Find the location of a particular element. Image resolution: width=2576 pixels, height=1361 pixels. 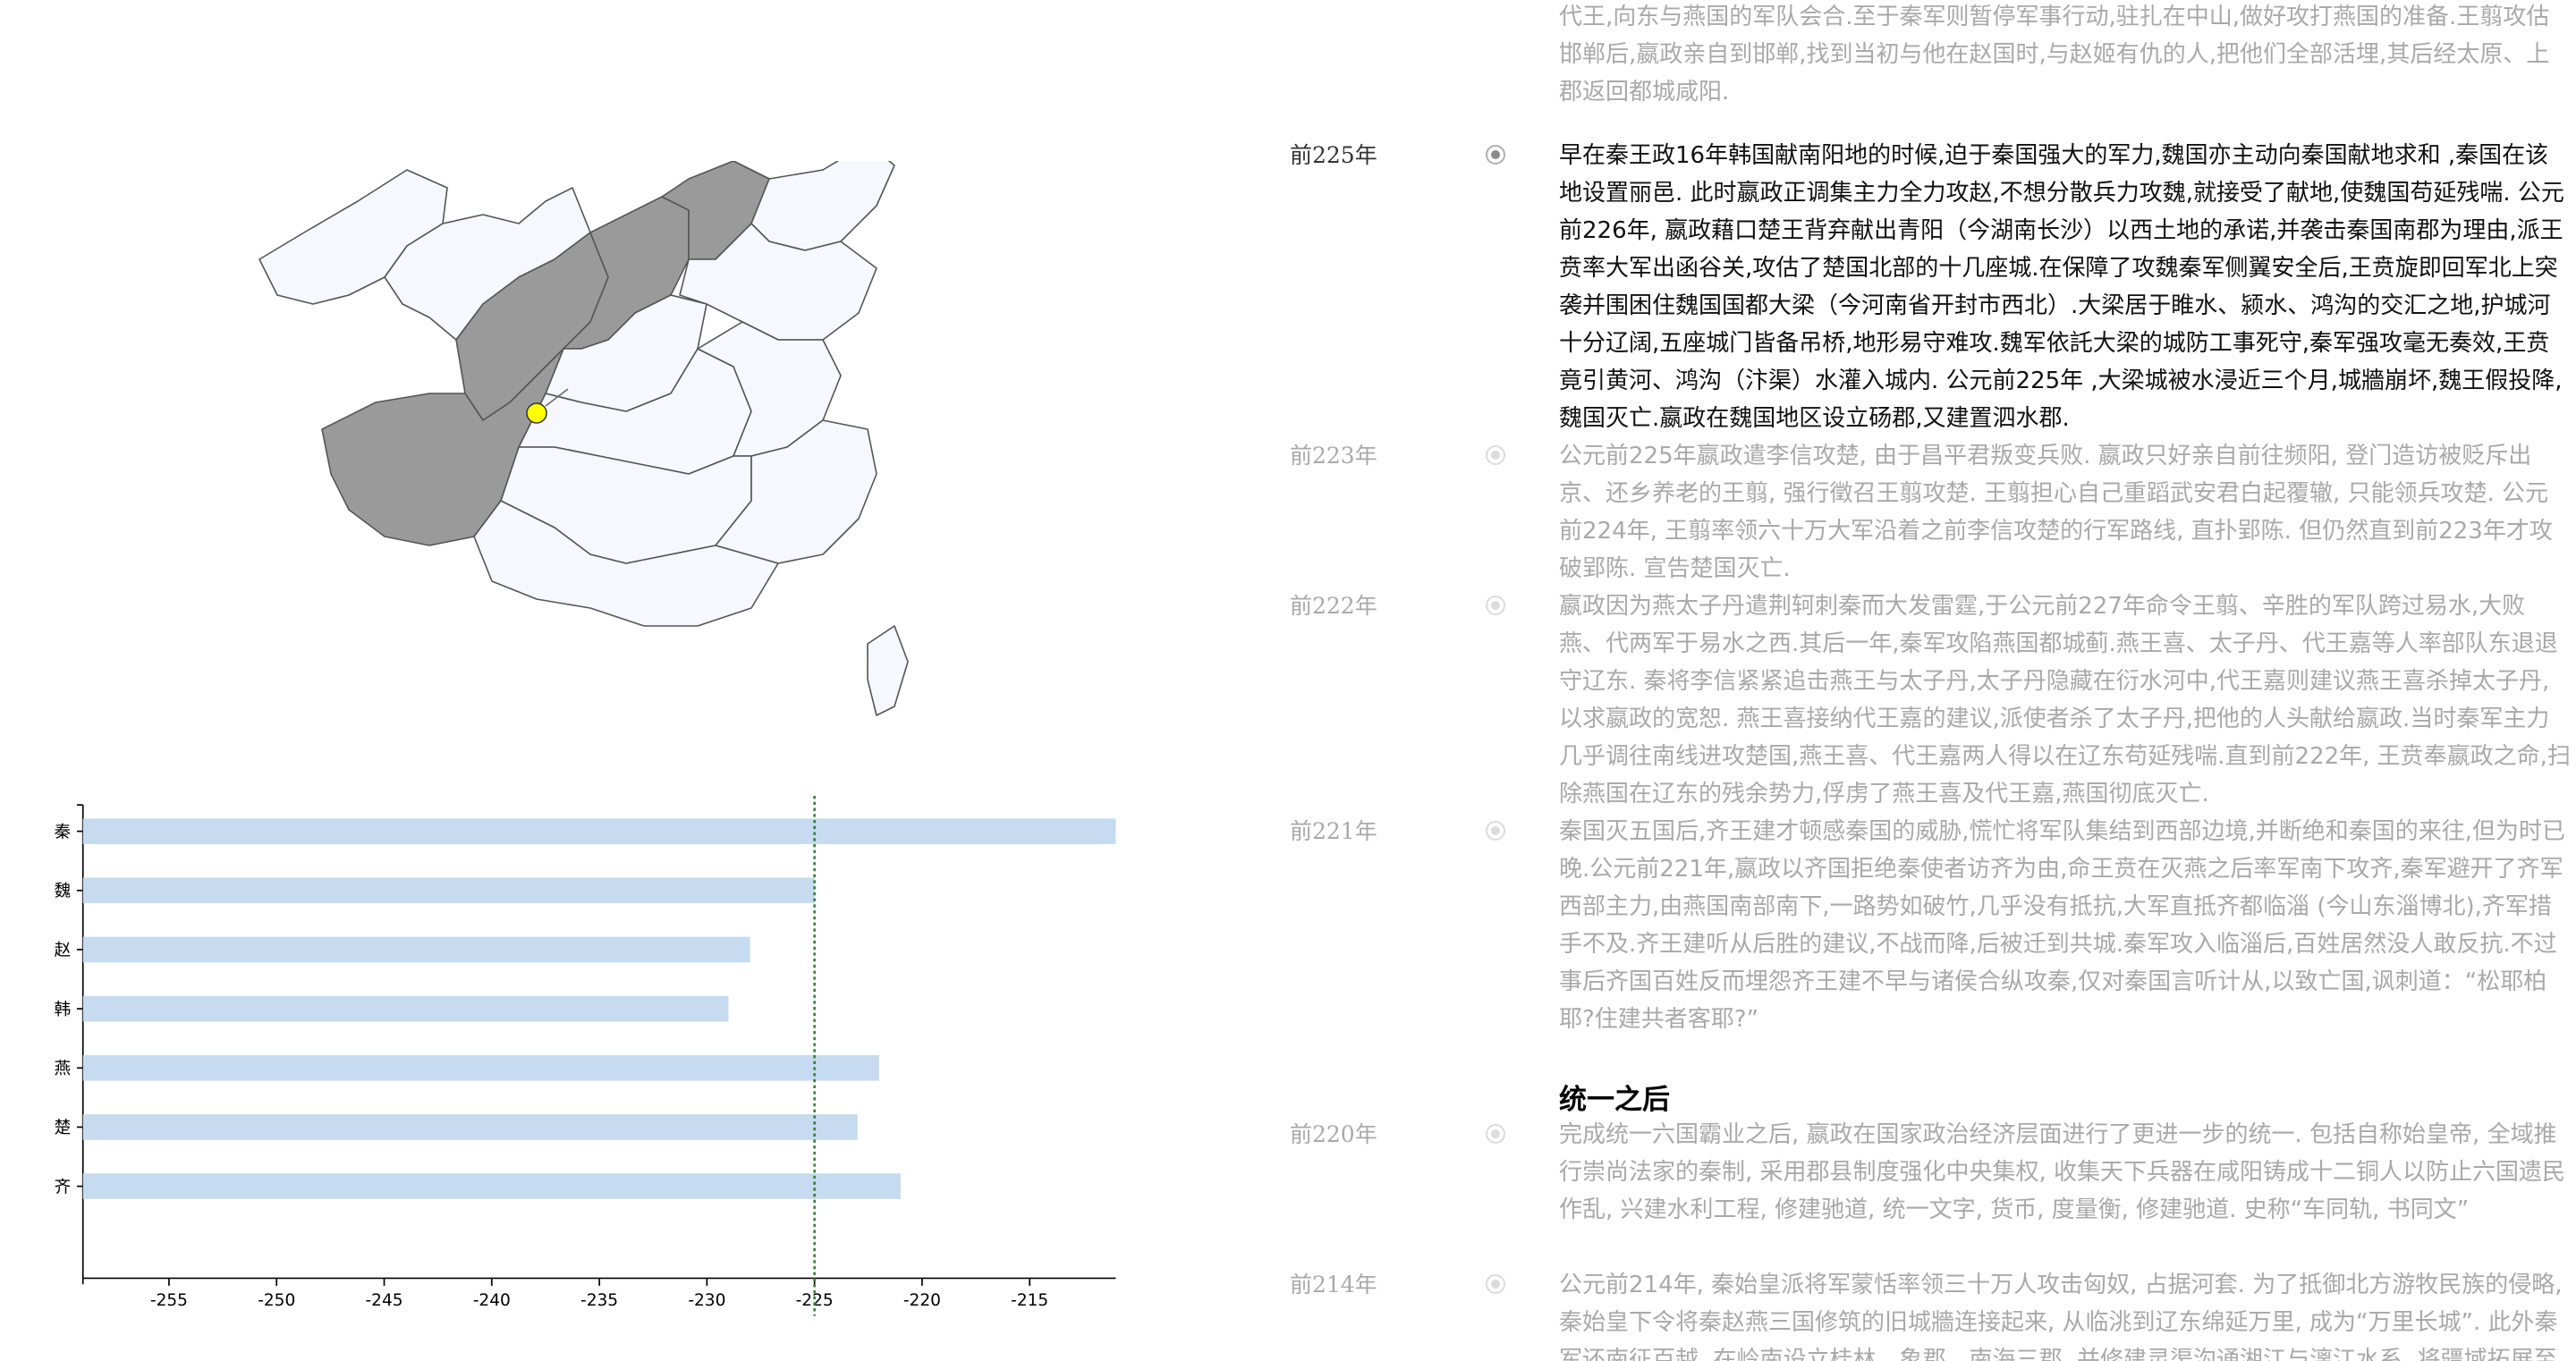

x-tick-label: -245 is located at coordinates (383, 1300).